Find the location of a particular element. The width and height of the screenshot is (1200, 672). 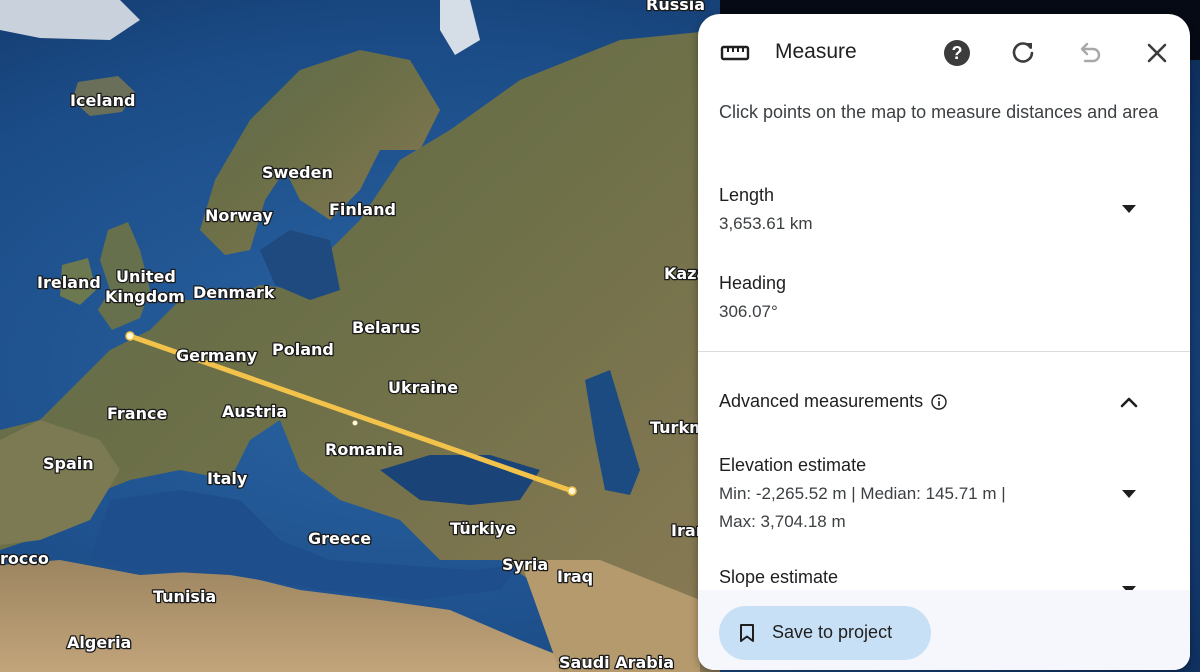

label-tunisia: Tunisia is located at coordinates (184, 596).